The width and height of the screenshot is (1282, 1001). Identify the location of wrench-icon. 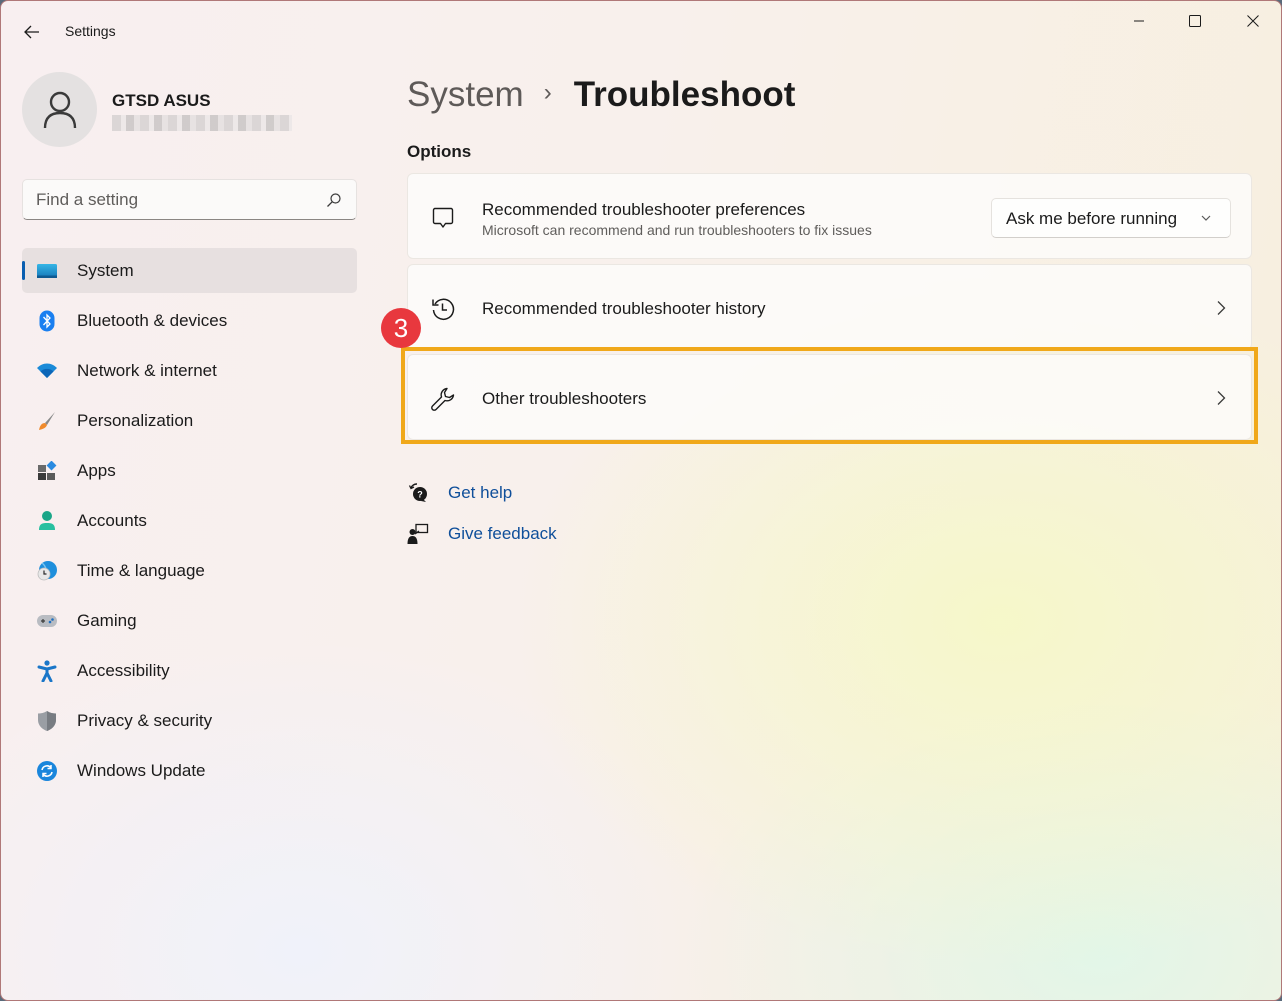
(443, 399).